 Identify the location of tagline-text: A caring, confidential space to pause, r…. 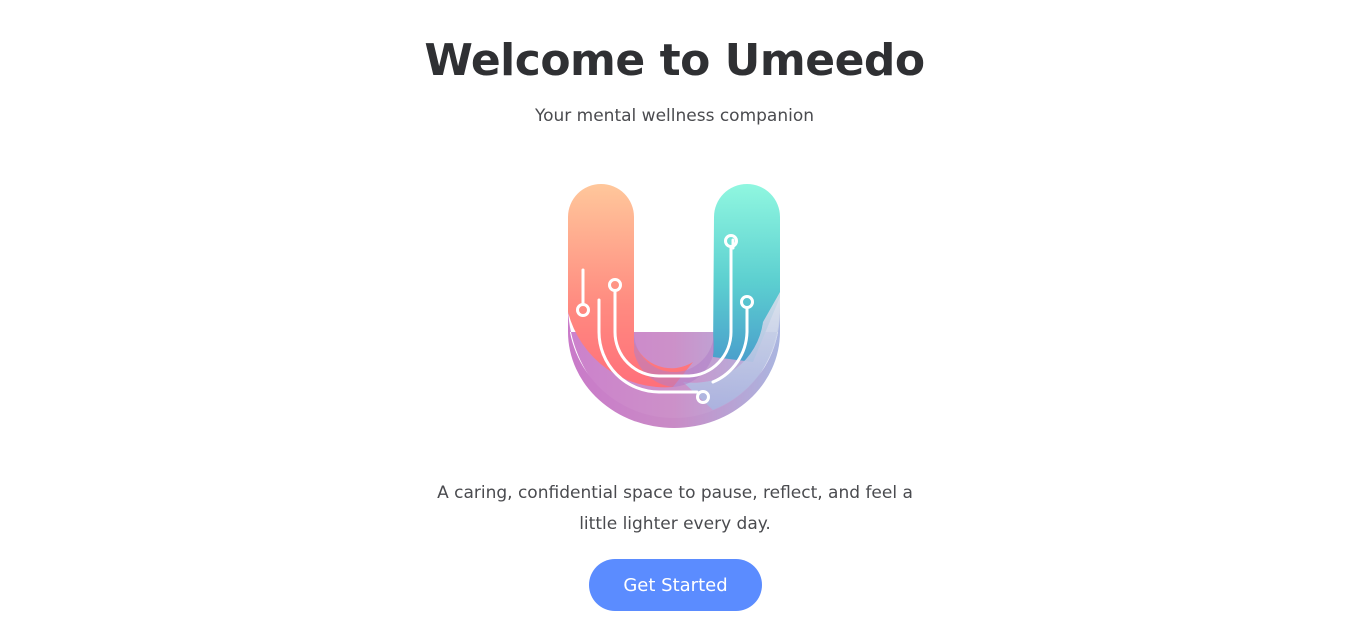
(675, 508).